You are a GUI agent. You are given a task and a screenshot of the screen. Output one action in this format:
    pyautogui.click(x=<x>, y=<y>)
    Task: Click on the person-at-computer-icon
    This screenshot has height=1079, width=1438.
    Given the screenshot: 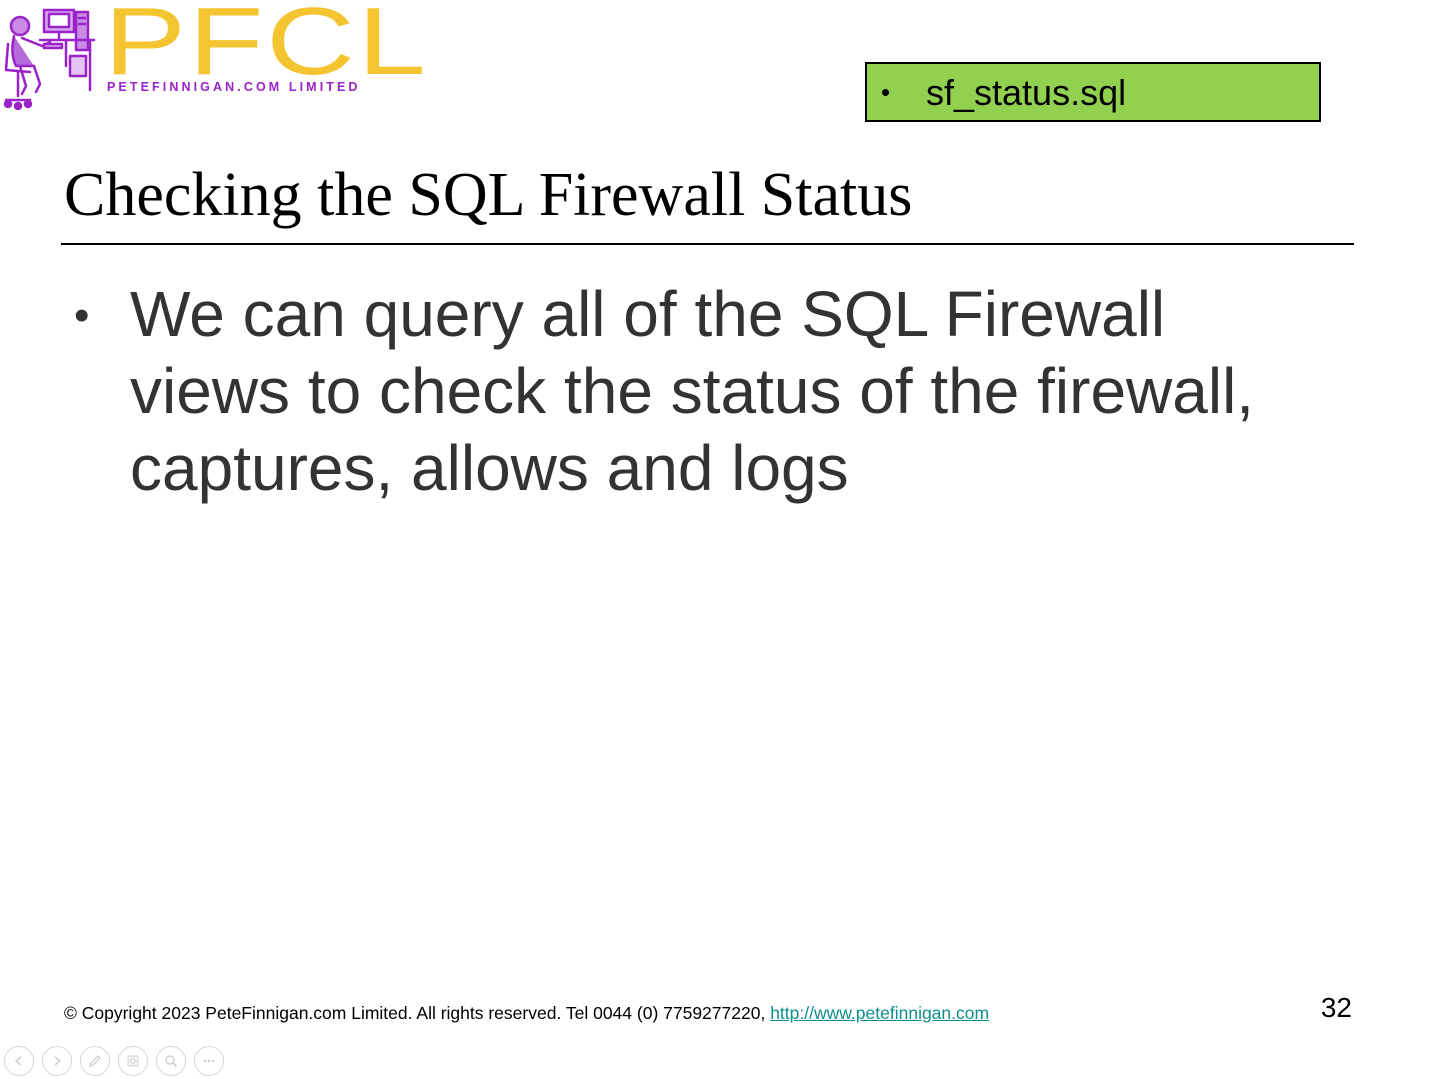 What is the action you would take?
    pyautogui.click(x=49, y=59)
    